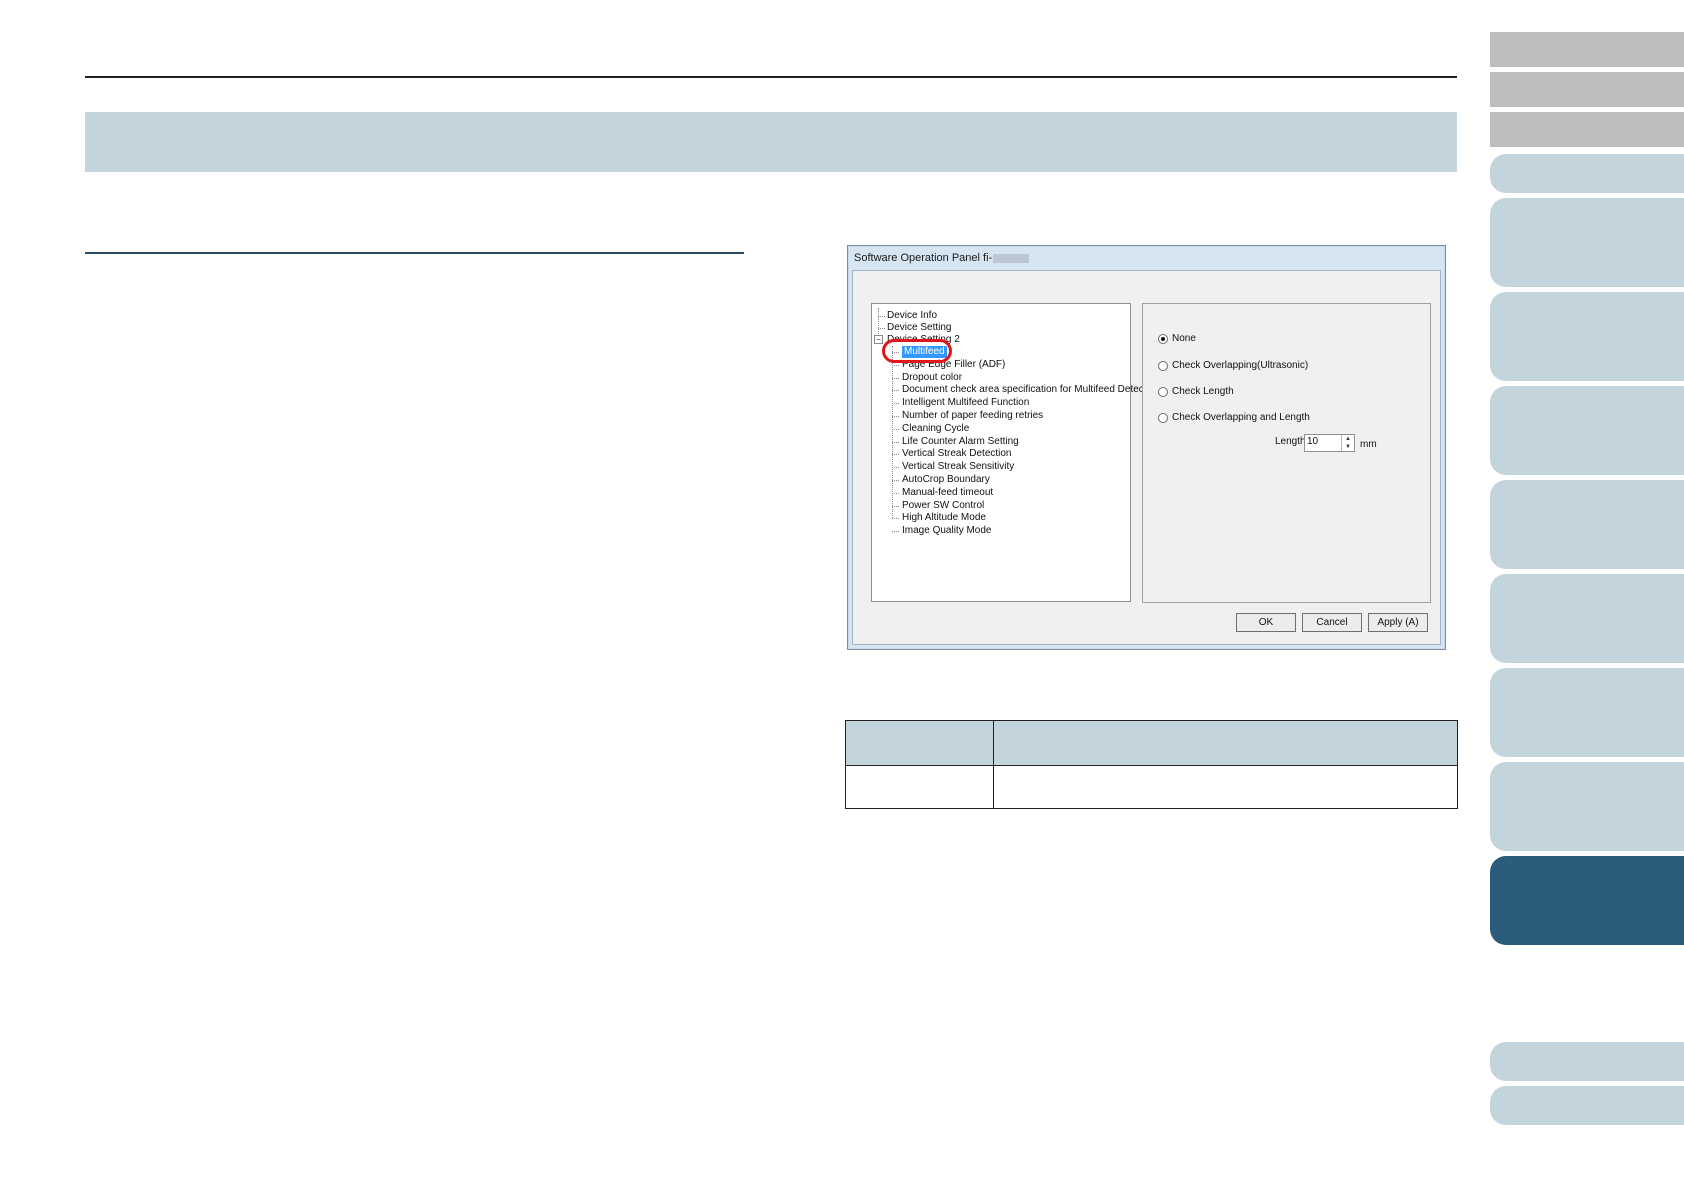 The width and height of the screenshot is (1684, 1190). Describe the element at coordinates (771, 77) in the screenshot. I see `header-rule` at that location.